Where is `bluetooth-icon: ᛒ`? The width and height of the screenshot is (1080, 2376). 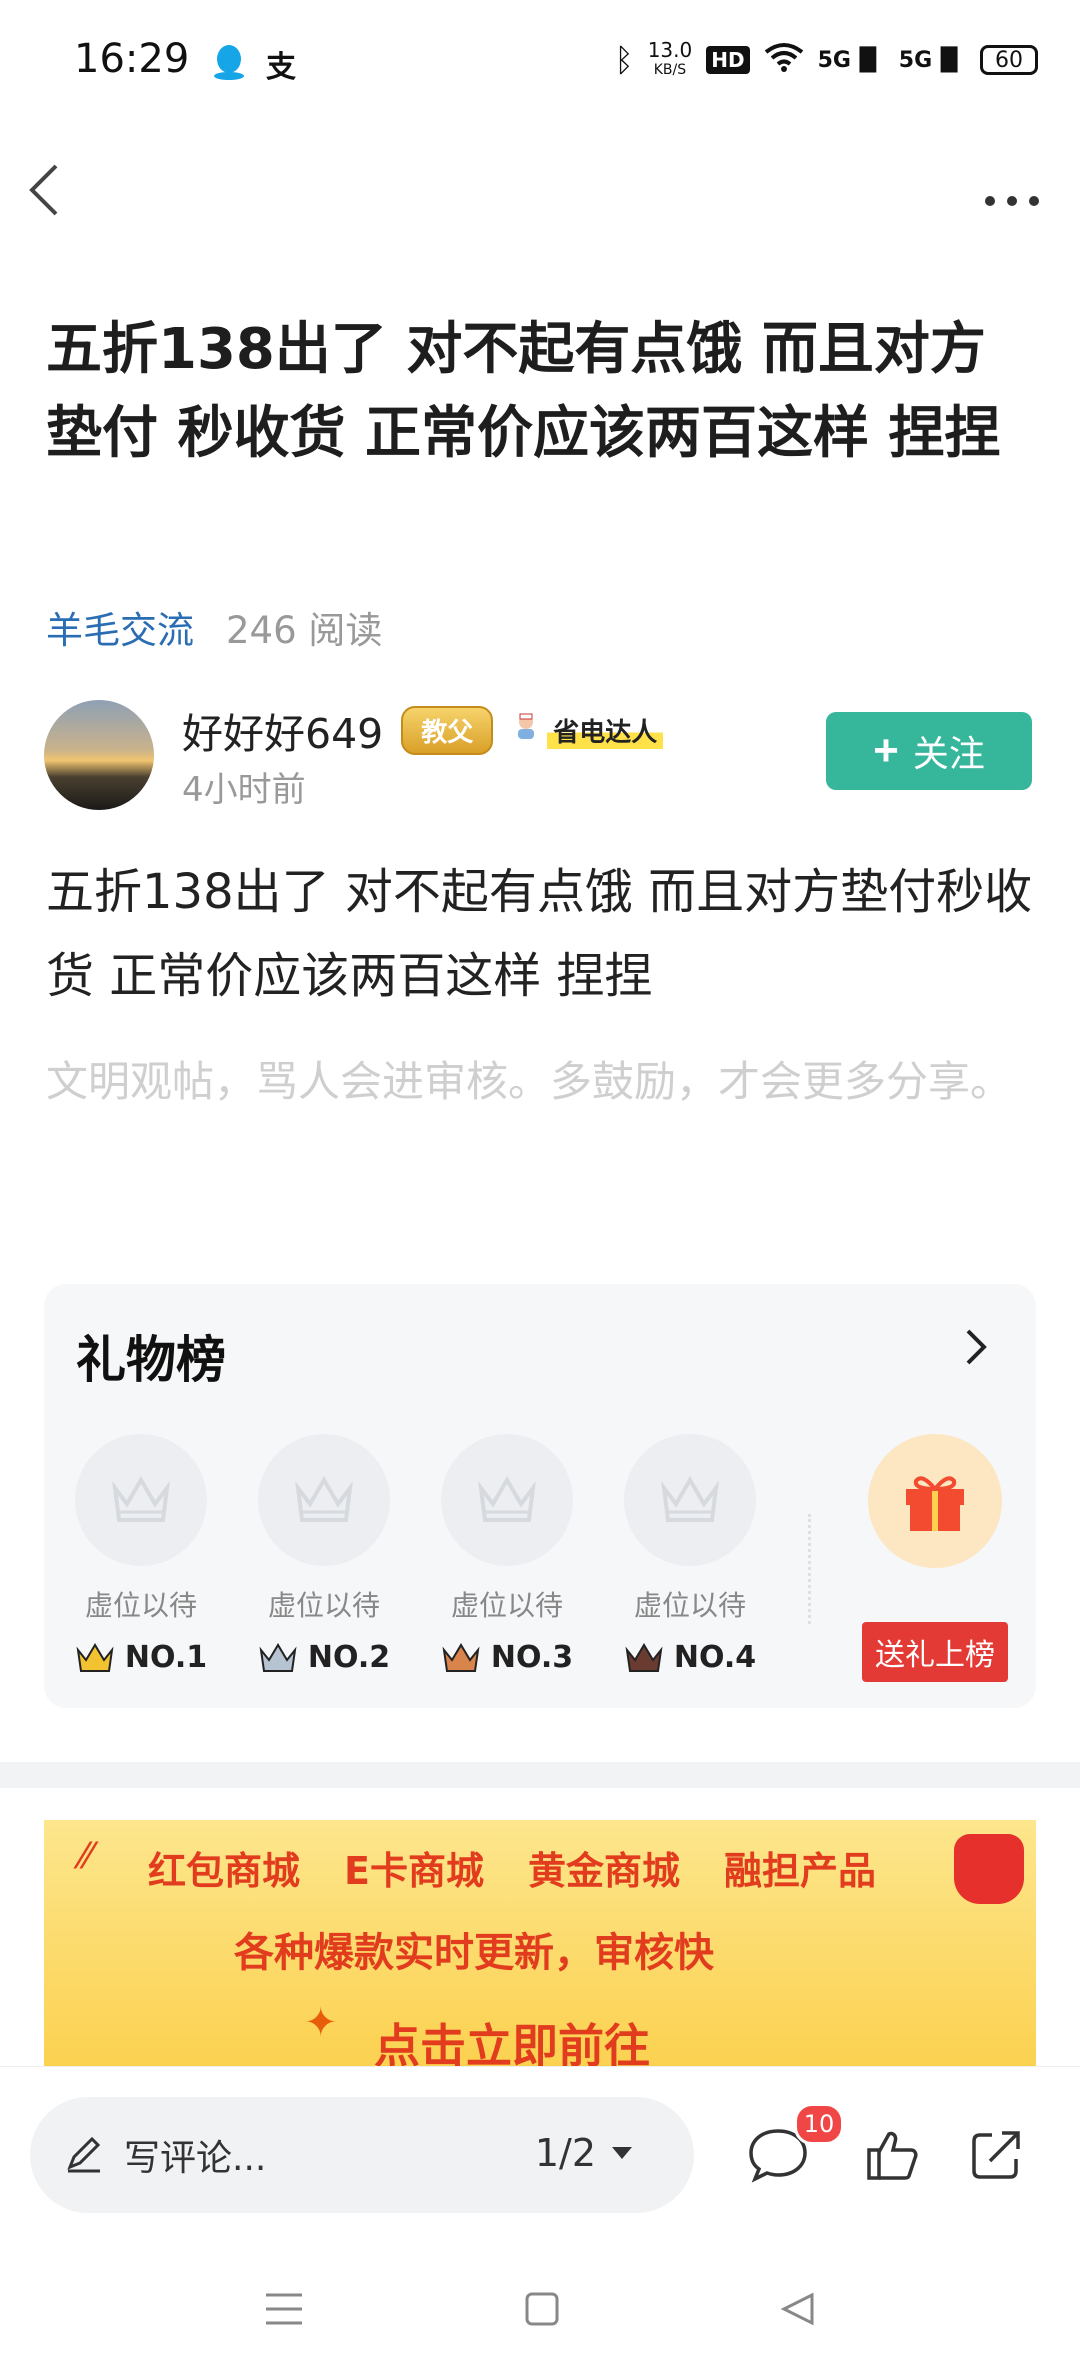 bluetooth-icon: ᛒ is located at coordinates (624, 60).